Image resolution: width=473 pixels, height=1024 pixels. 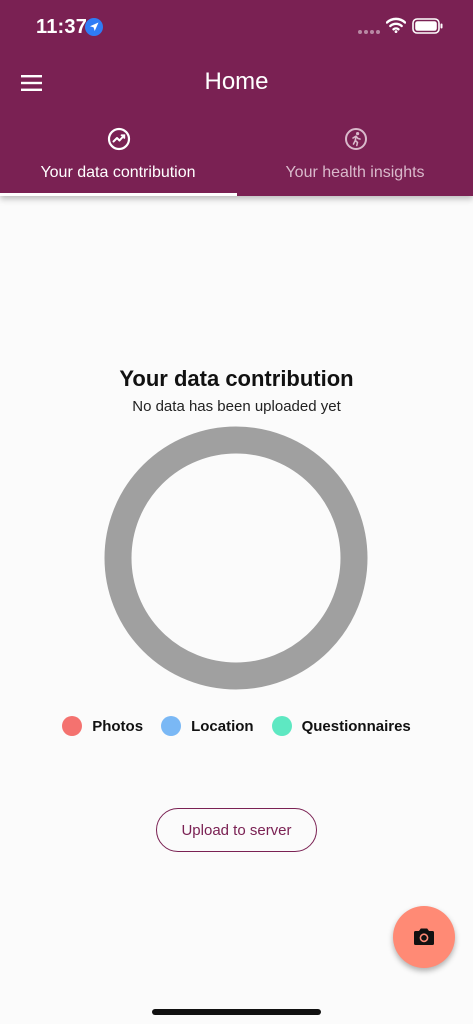 I want to click on contribution-donut-chart, so click(x=236, y=558).